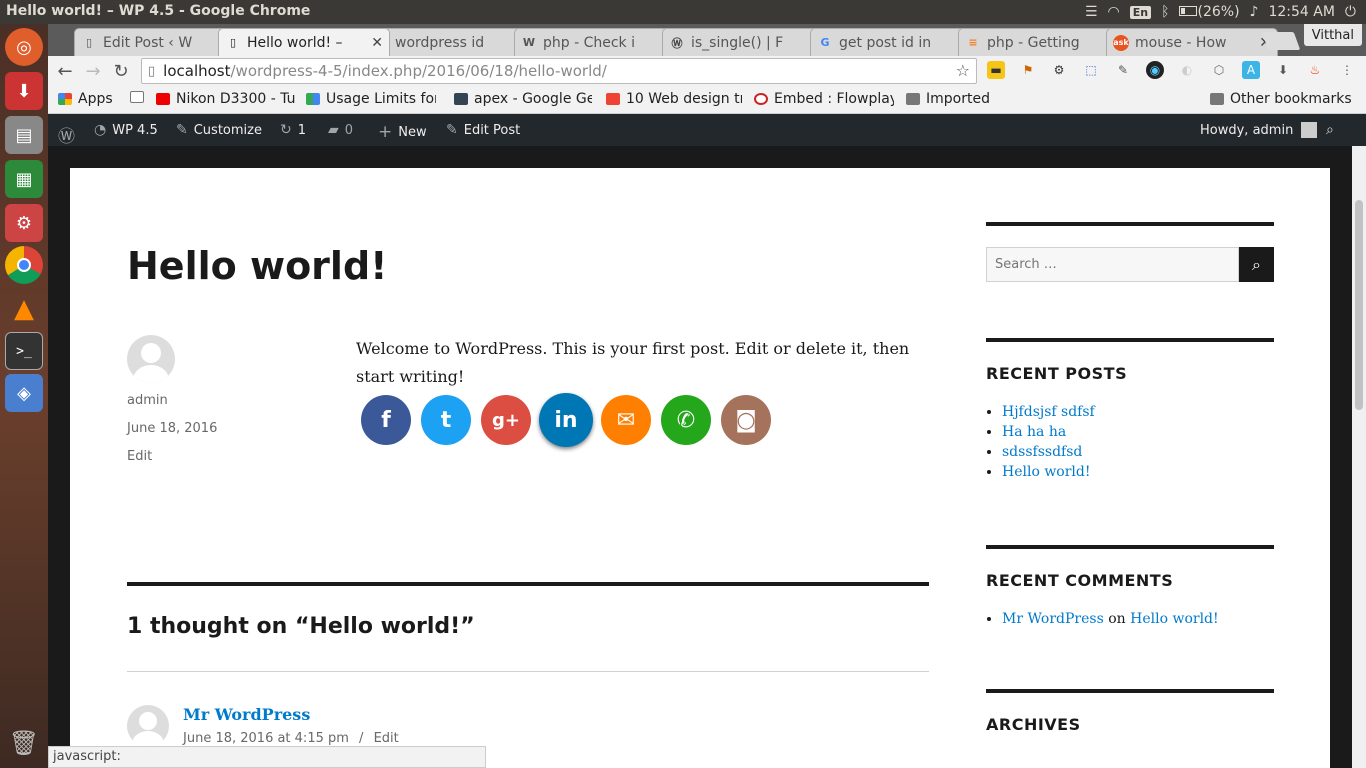 The height and width of the screenshot is (768, 1366). What do you see at coordinates (1281, 41) in the screenshot?
I see `new-tab-button` at bounding box center [1281, 41].